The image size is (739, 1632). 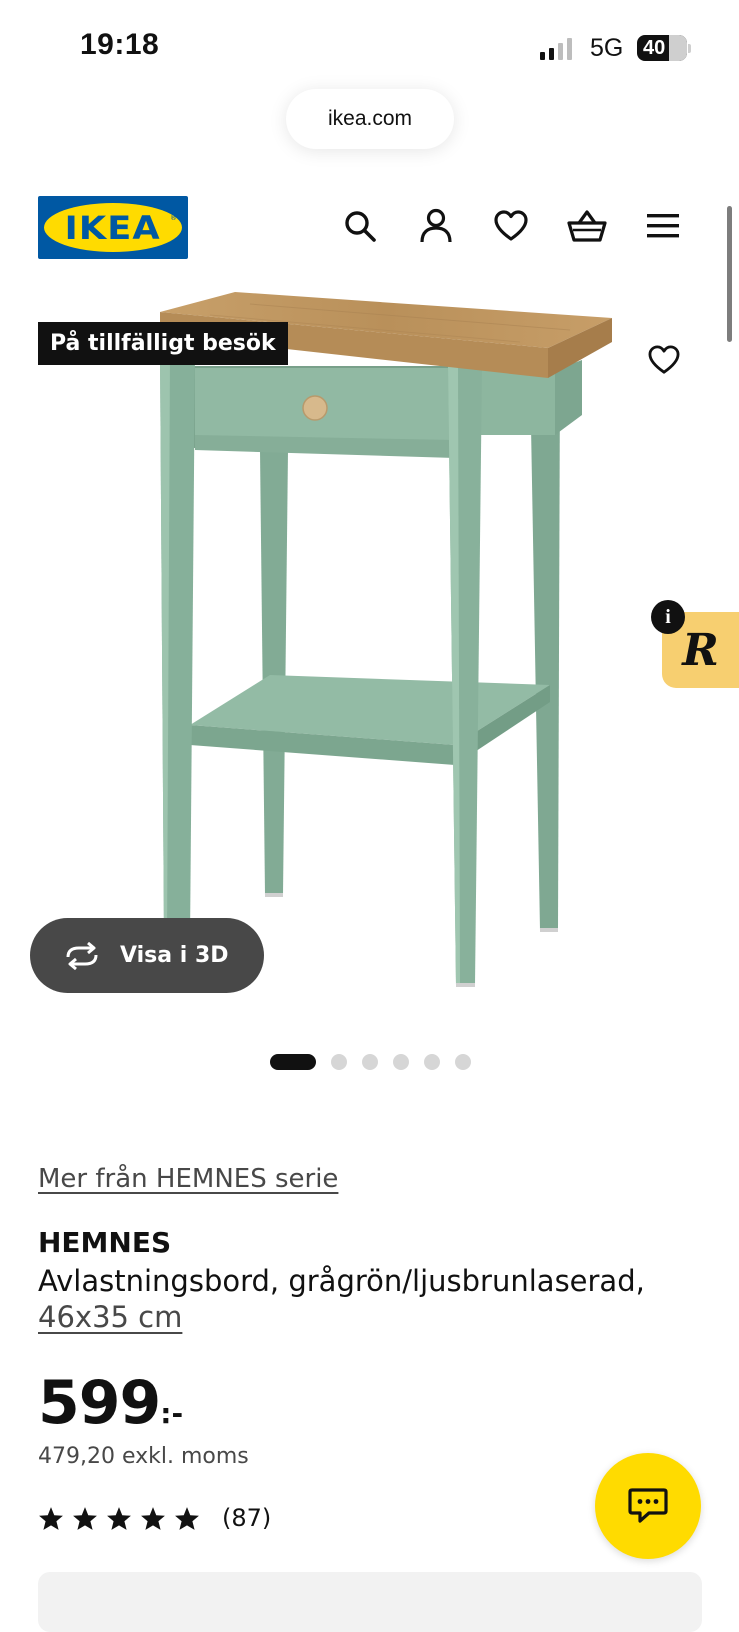 I want to click on price-suffix: :-, so click(x=172, y=1413).